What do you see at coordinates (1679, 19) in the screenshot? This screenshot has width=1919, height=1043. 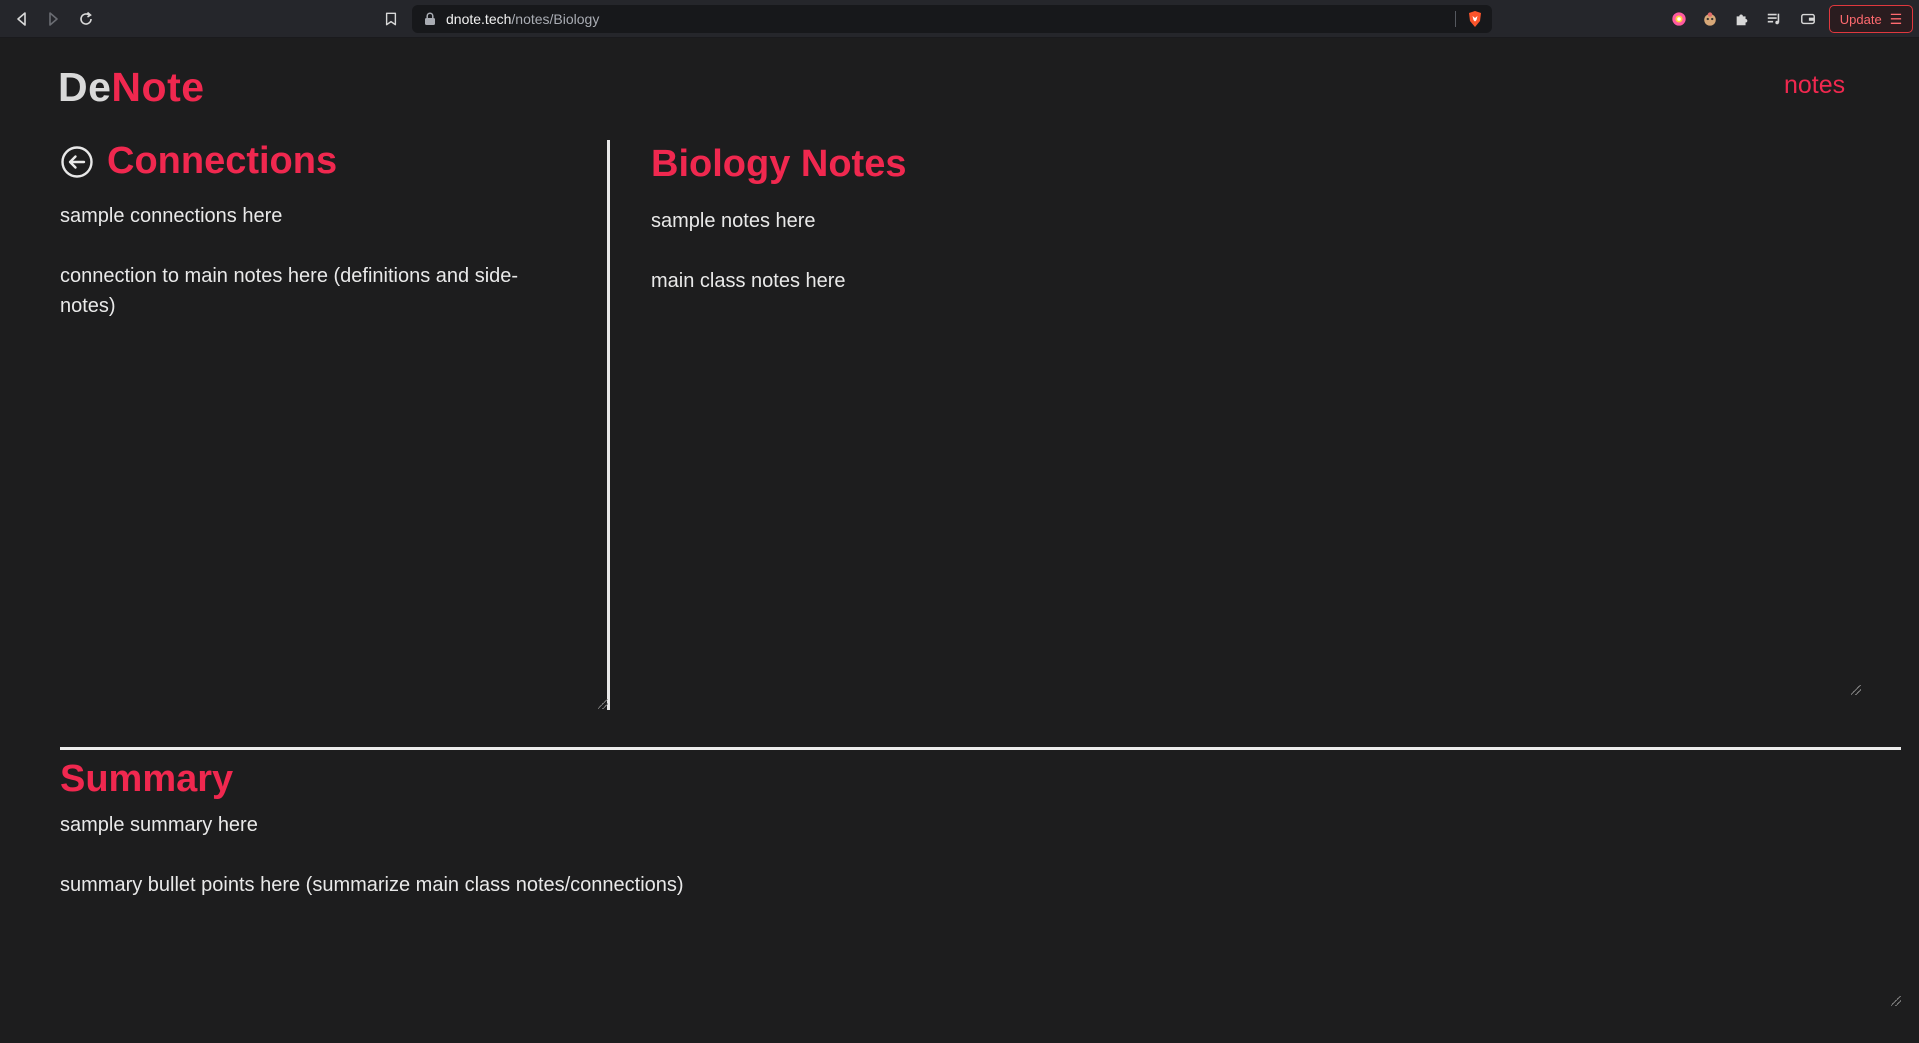 I see `extension-1-icon` at bounding box center [1679, 19].